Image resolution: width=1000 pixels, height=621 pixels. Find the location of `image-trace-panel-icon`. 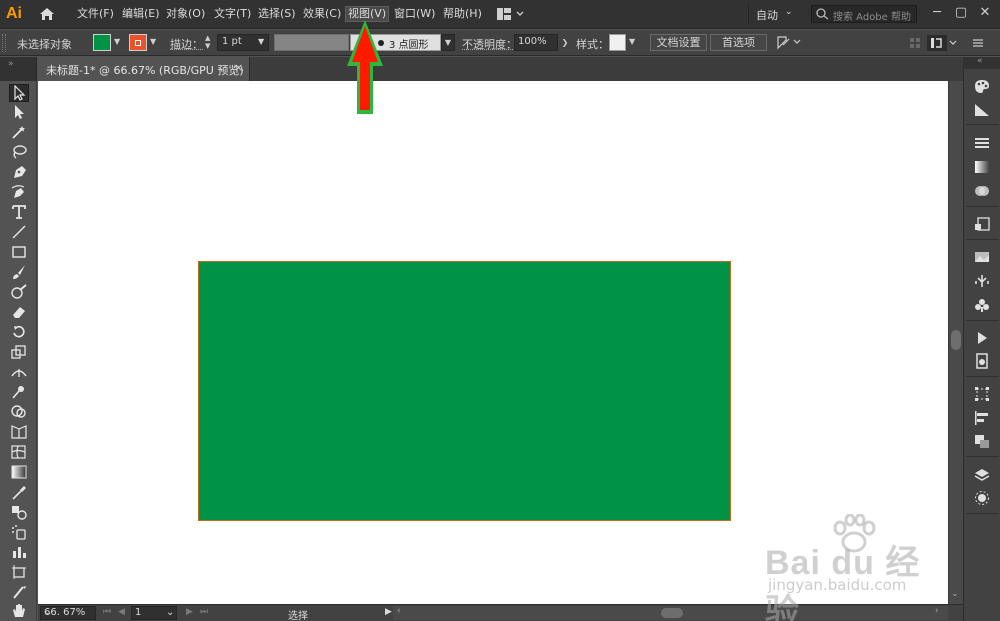

image-trace-panel-icon is located at coordinates (982, 257).